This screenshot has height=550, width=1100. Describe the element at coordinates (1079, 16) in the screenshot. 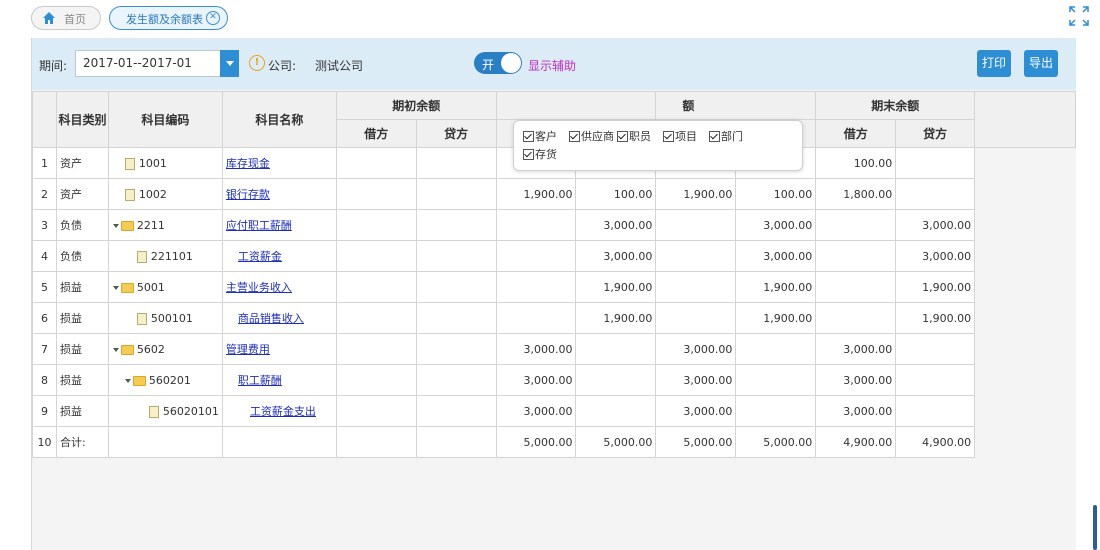

I see `fullscreen-icon` at that location.